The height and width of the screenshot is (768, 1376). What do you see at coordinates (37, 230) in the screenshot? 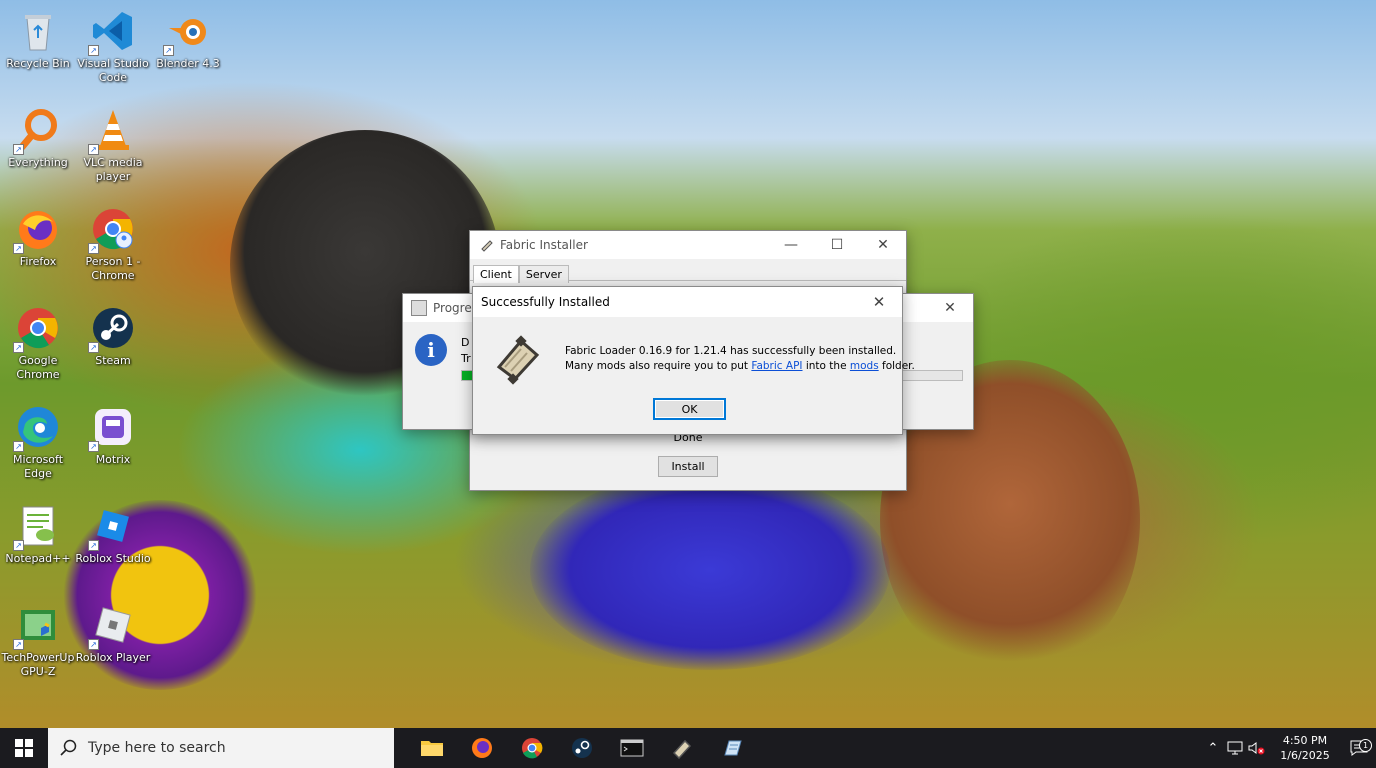
I see `firefox-icon: ↗` at bounding box center [37, 230].